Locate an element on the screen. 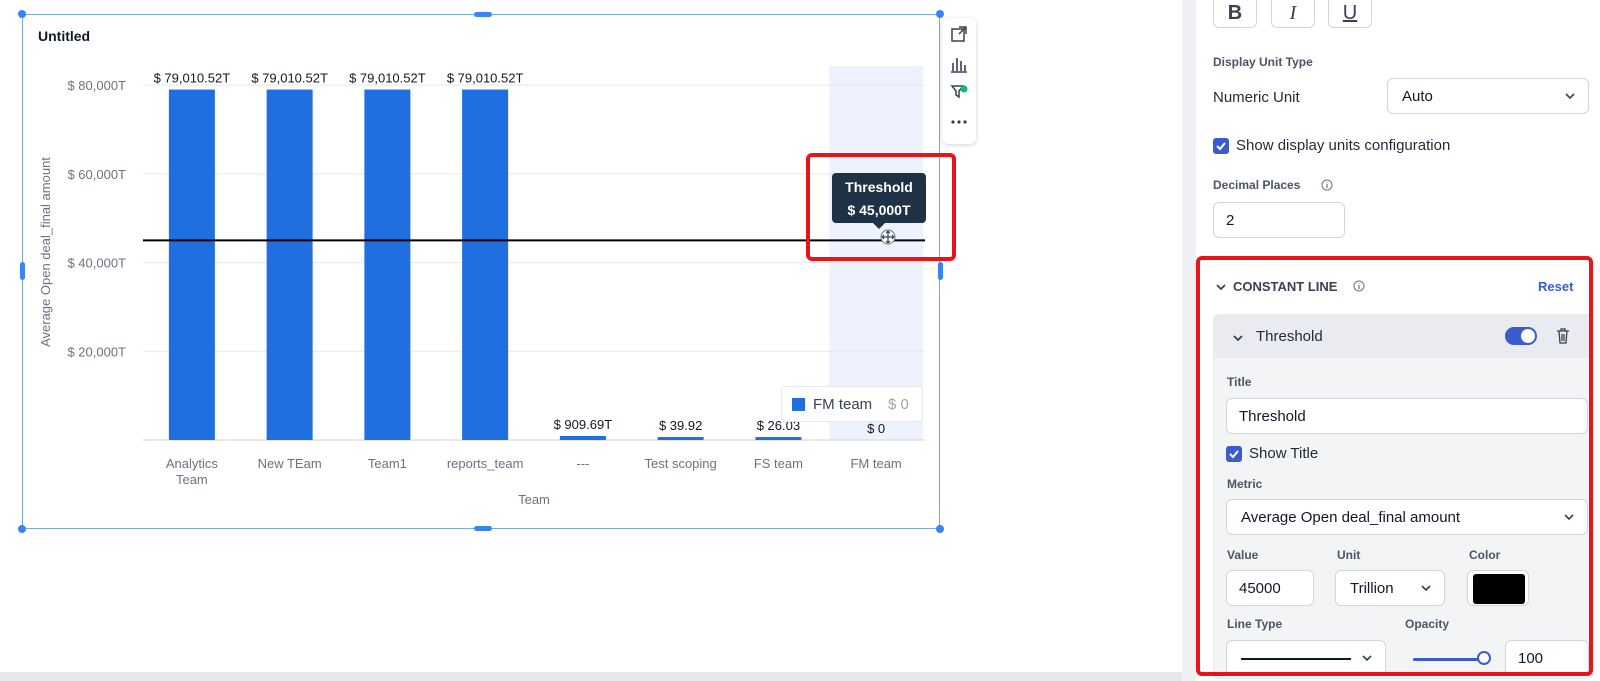  x-tick-label: Team1 is located at coordinates (387, 463).